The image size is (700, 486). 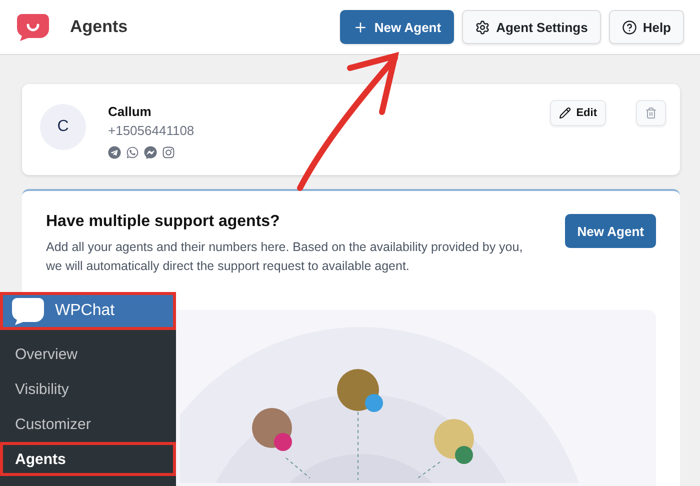 I want to click on logo-icon, so click(x=33, y=27).